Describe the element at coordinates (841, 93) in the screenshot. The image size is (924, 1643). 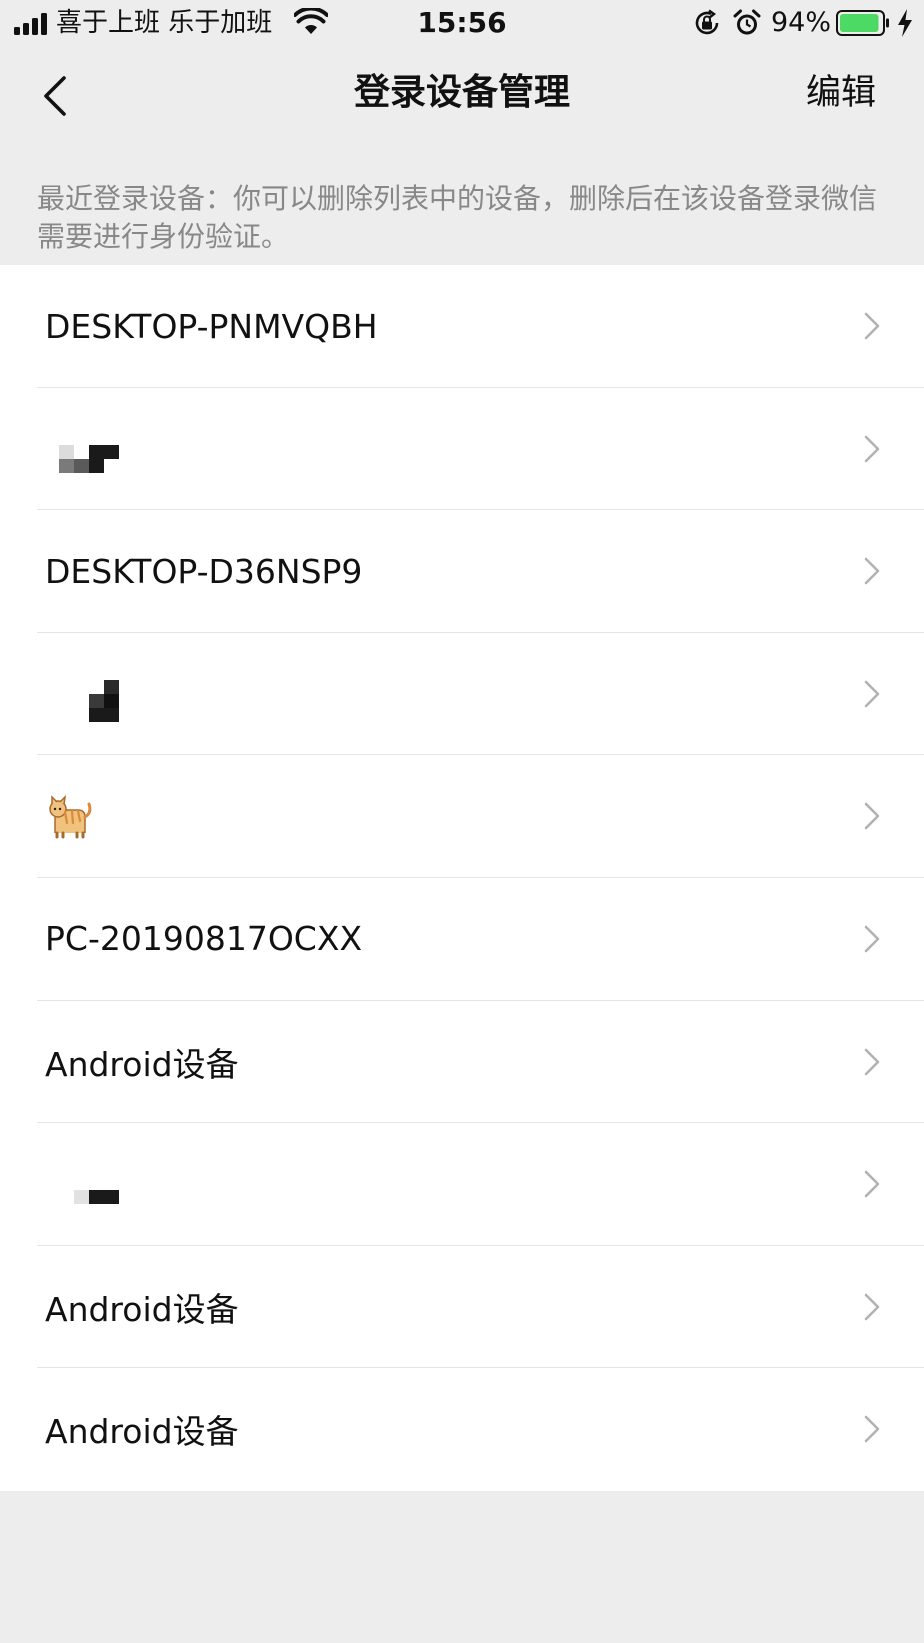
I see `edit-button: 编辑` at that location.